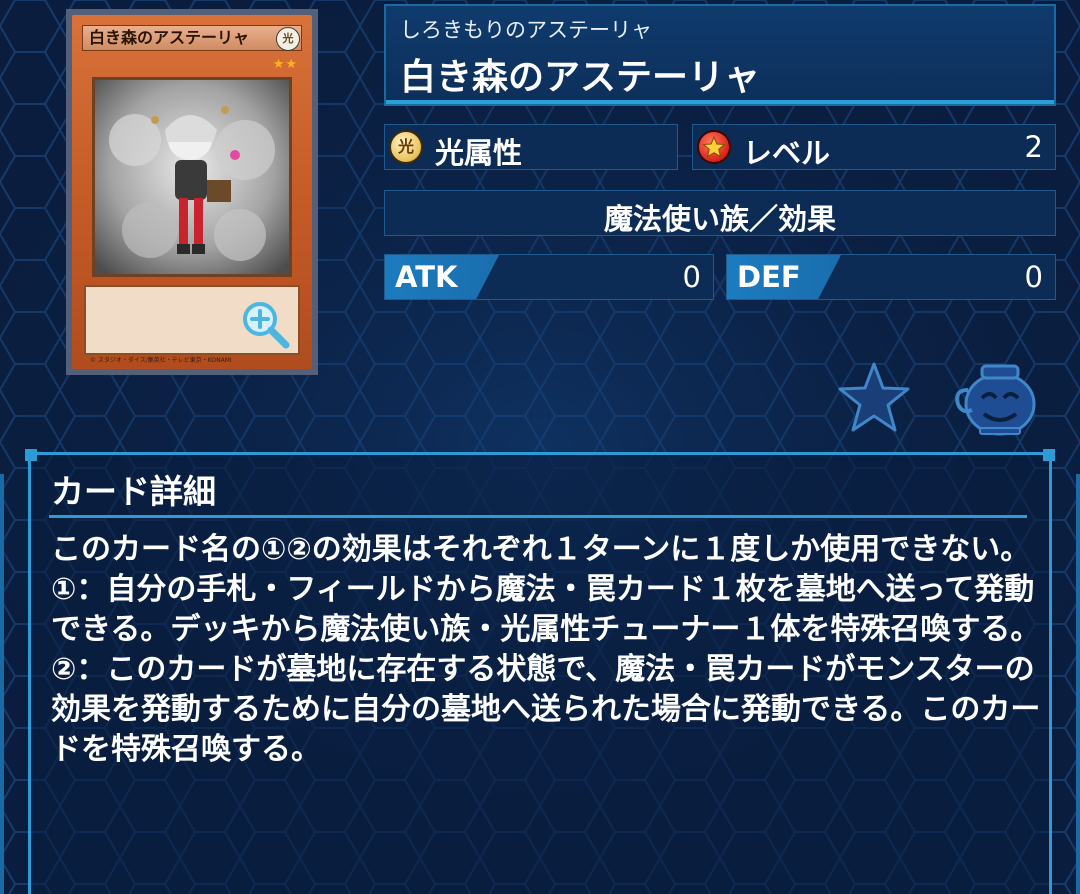  Describe the element at coordinates (1033, 147) in the screenshot. I see `level-value: 2` at that location.